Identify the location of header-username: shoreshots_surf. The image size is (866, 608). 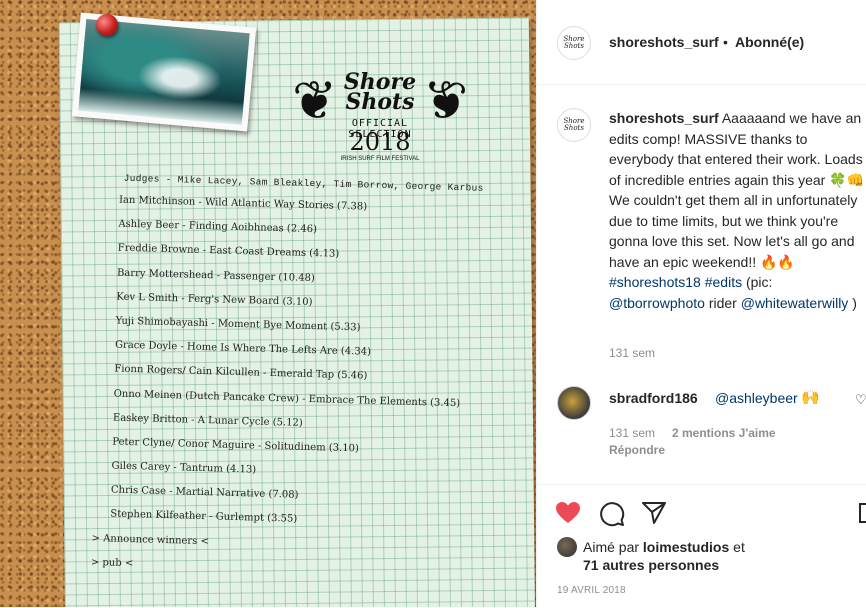
(664, 42).